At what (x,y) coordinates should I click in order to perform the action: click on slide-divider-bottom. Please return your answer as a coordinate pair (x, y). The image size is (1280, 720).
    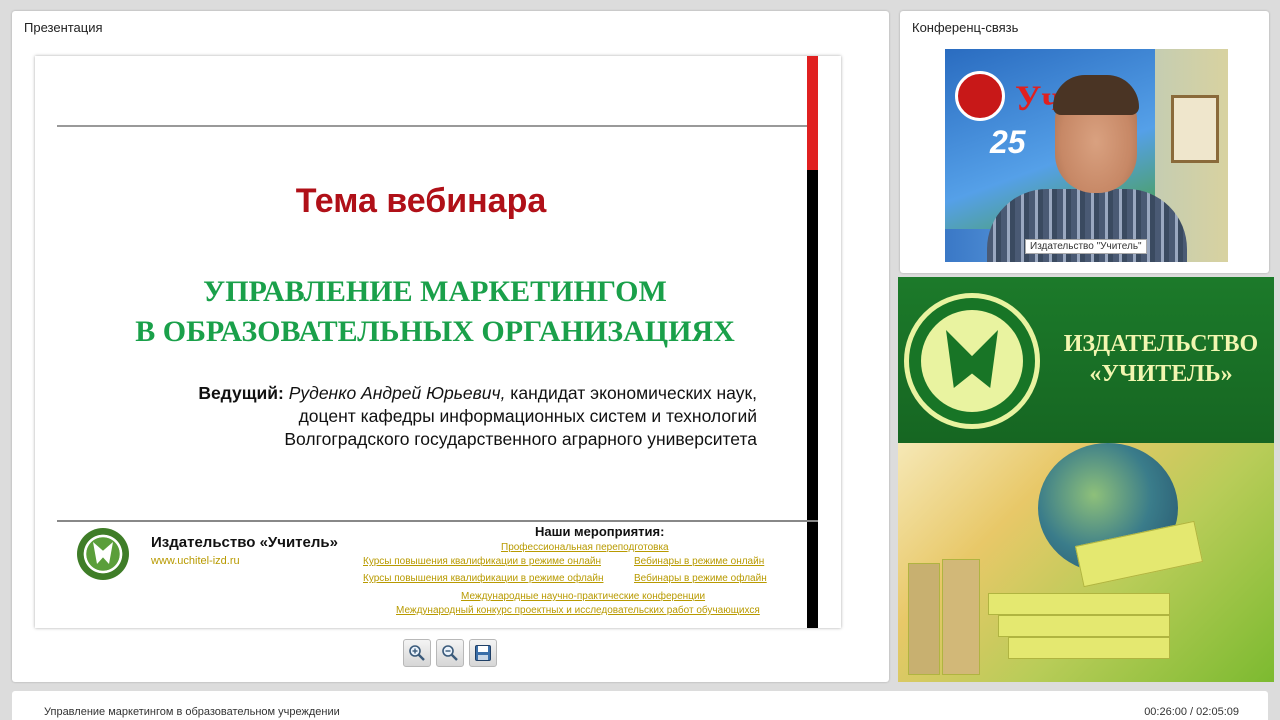
    Looking at the image, I should click on (437, 521).